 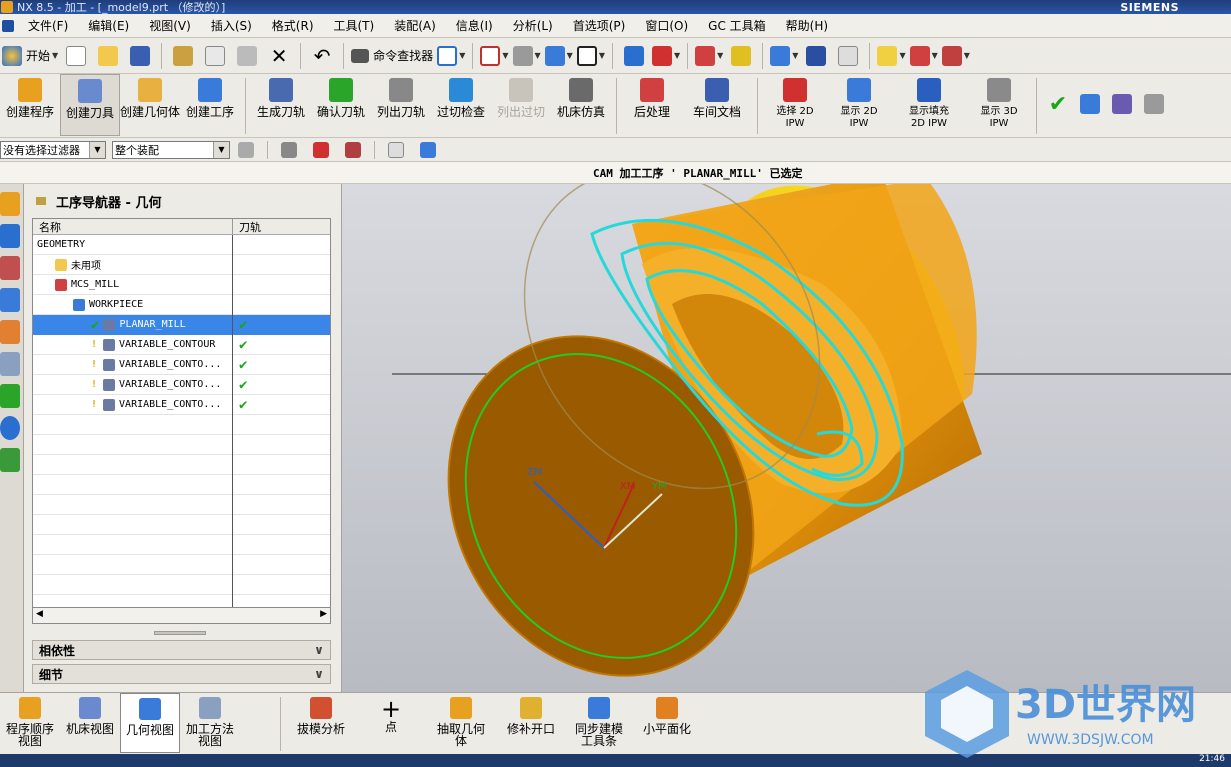 I want to click on history-icon, so click(x=10, y=364).